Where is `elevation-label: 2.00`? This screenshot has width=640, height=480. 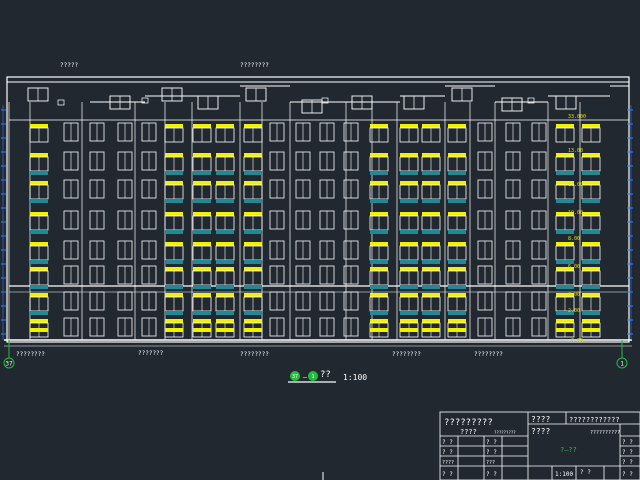 elevation-label: 2.00 is located at coordinates (574, 311).